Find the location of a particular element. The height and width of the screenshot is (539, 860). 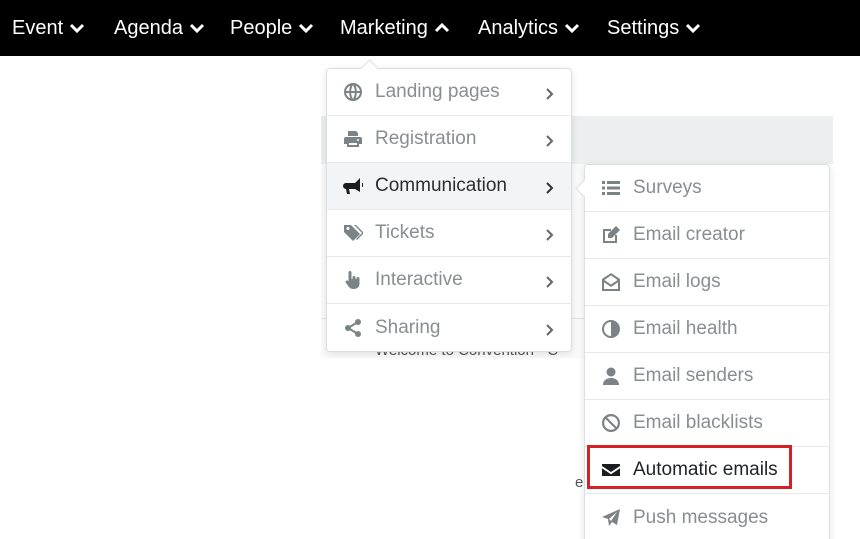

nav-label: Agenda is located at coordinates (148, 27).